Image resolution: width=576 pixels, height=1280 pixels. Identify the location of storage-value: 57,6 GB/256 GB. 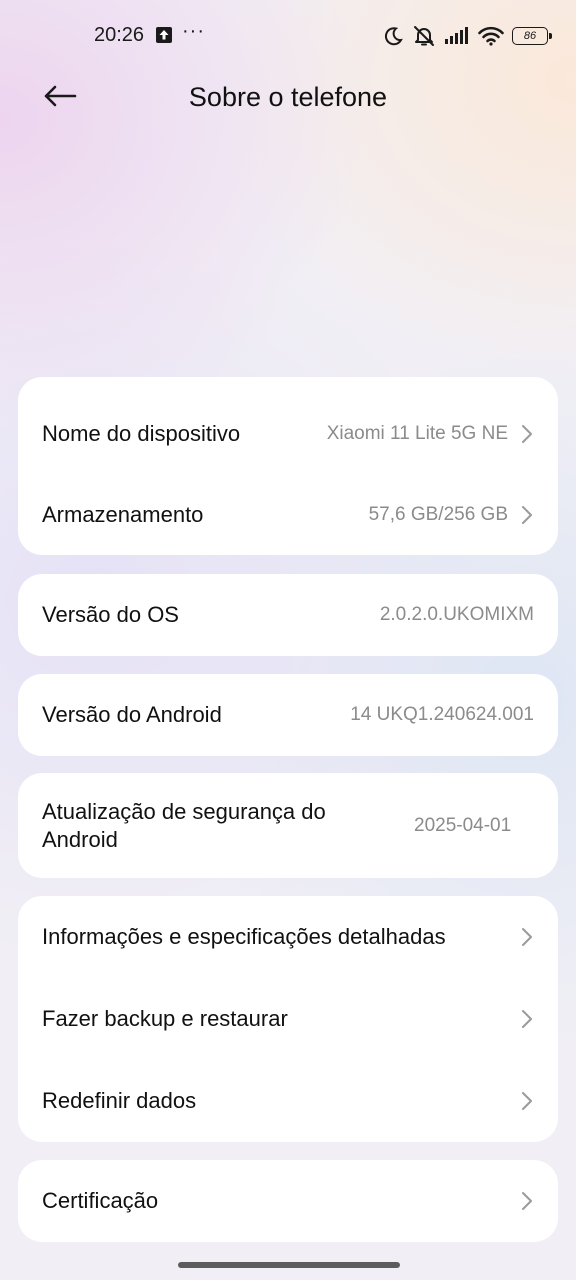
(438, 514).